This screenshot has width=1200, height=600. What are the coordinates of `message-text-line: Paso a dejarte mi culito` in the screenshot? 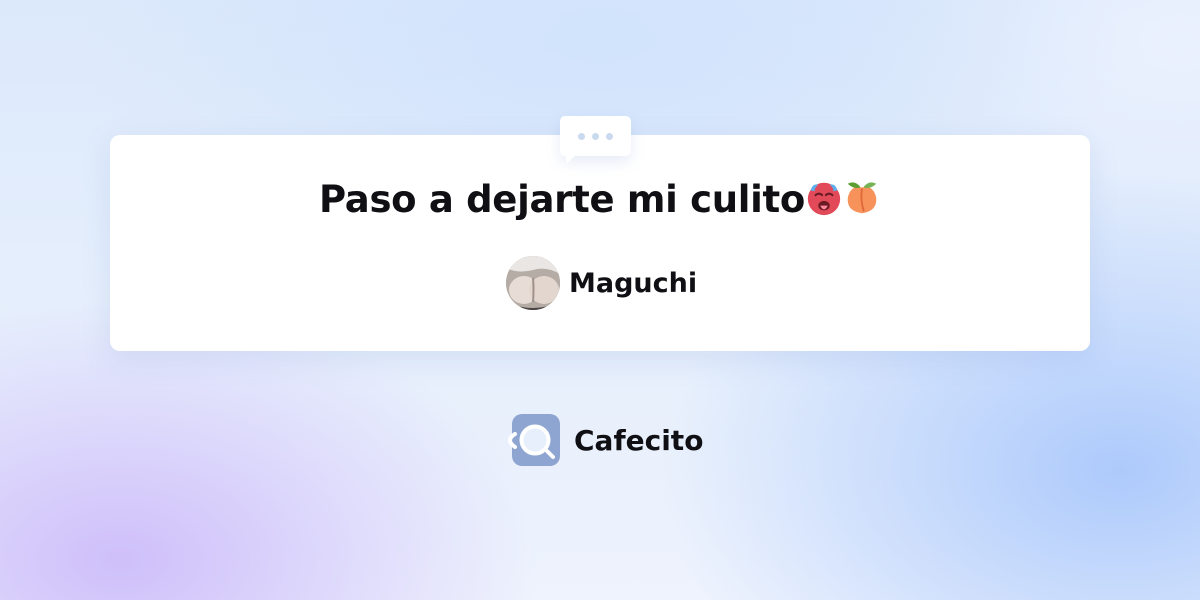 It's located at (600, 199).